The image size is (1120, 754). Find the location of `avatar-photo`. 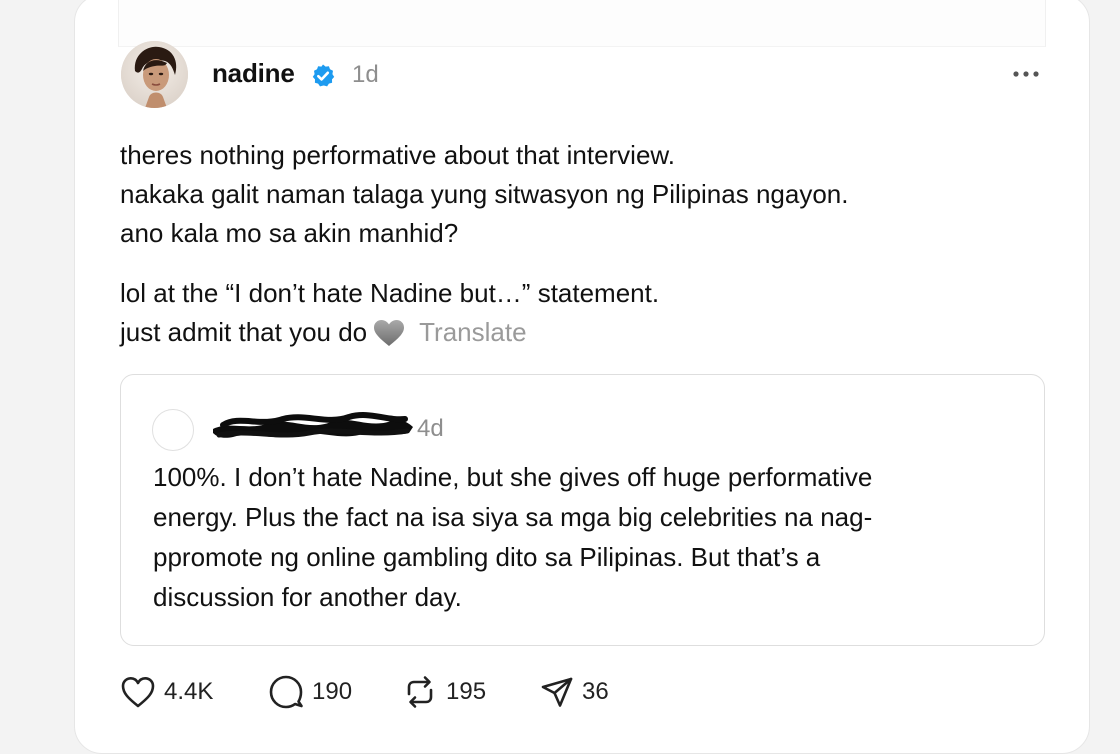

avatar-photo is located at coordinates (154, 74).